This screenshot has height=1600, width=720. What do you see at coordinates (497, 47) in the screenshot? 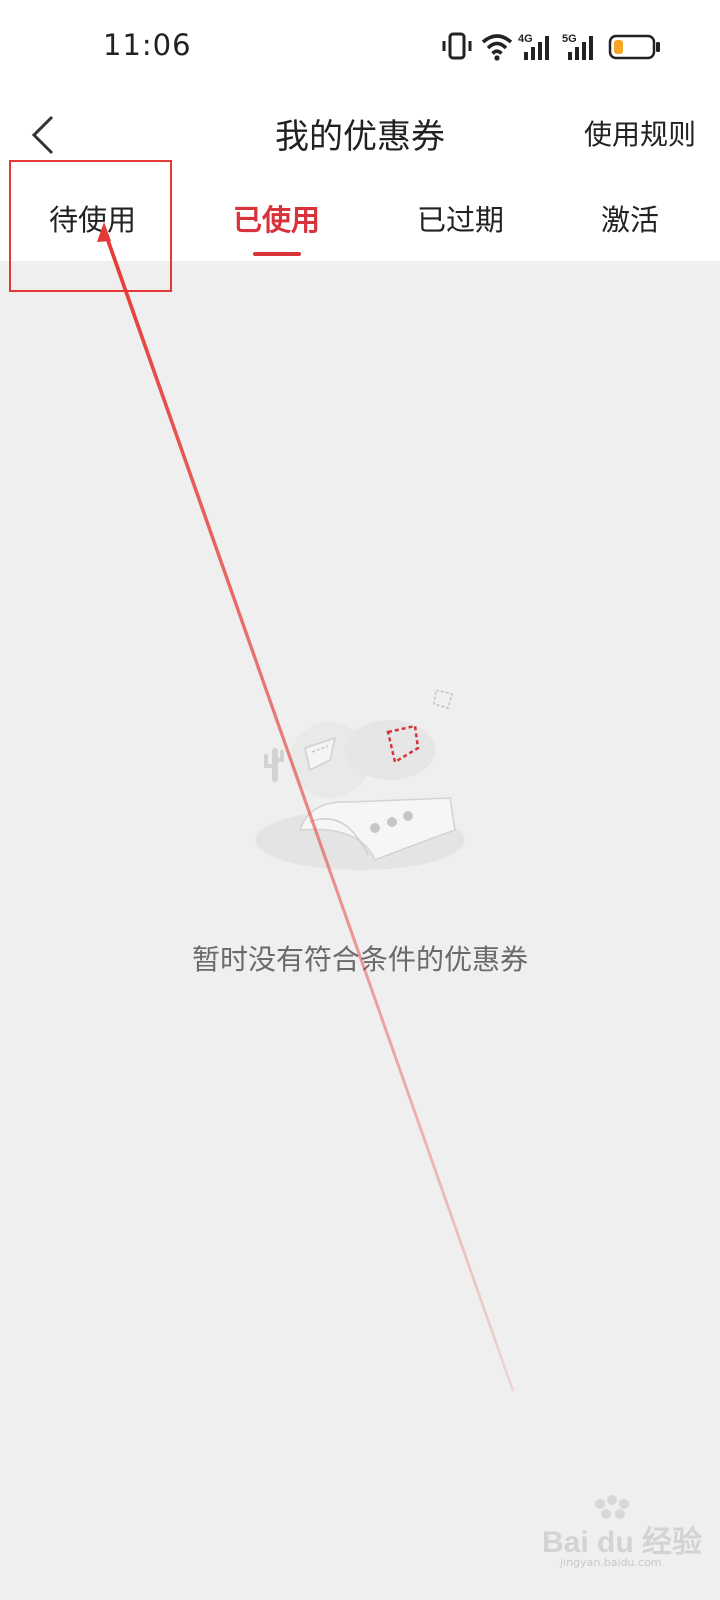
I see `wifi-icon` at bounding box center [497, 47].